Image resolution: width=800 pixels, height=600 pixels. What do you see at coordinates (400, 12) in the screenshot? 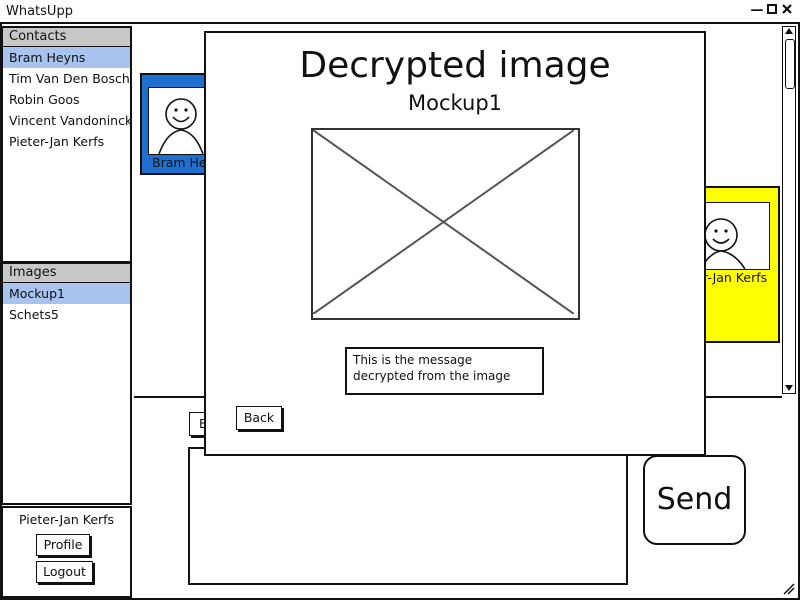
I see `title-bar: WhatsUpp —` at bounding box center [400, 12].